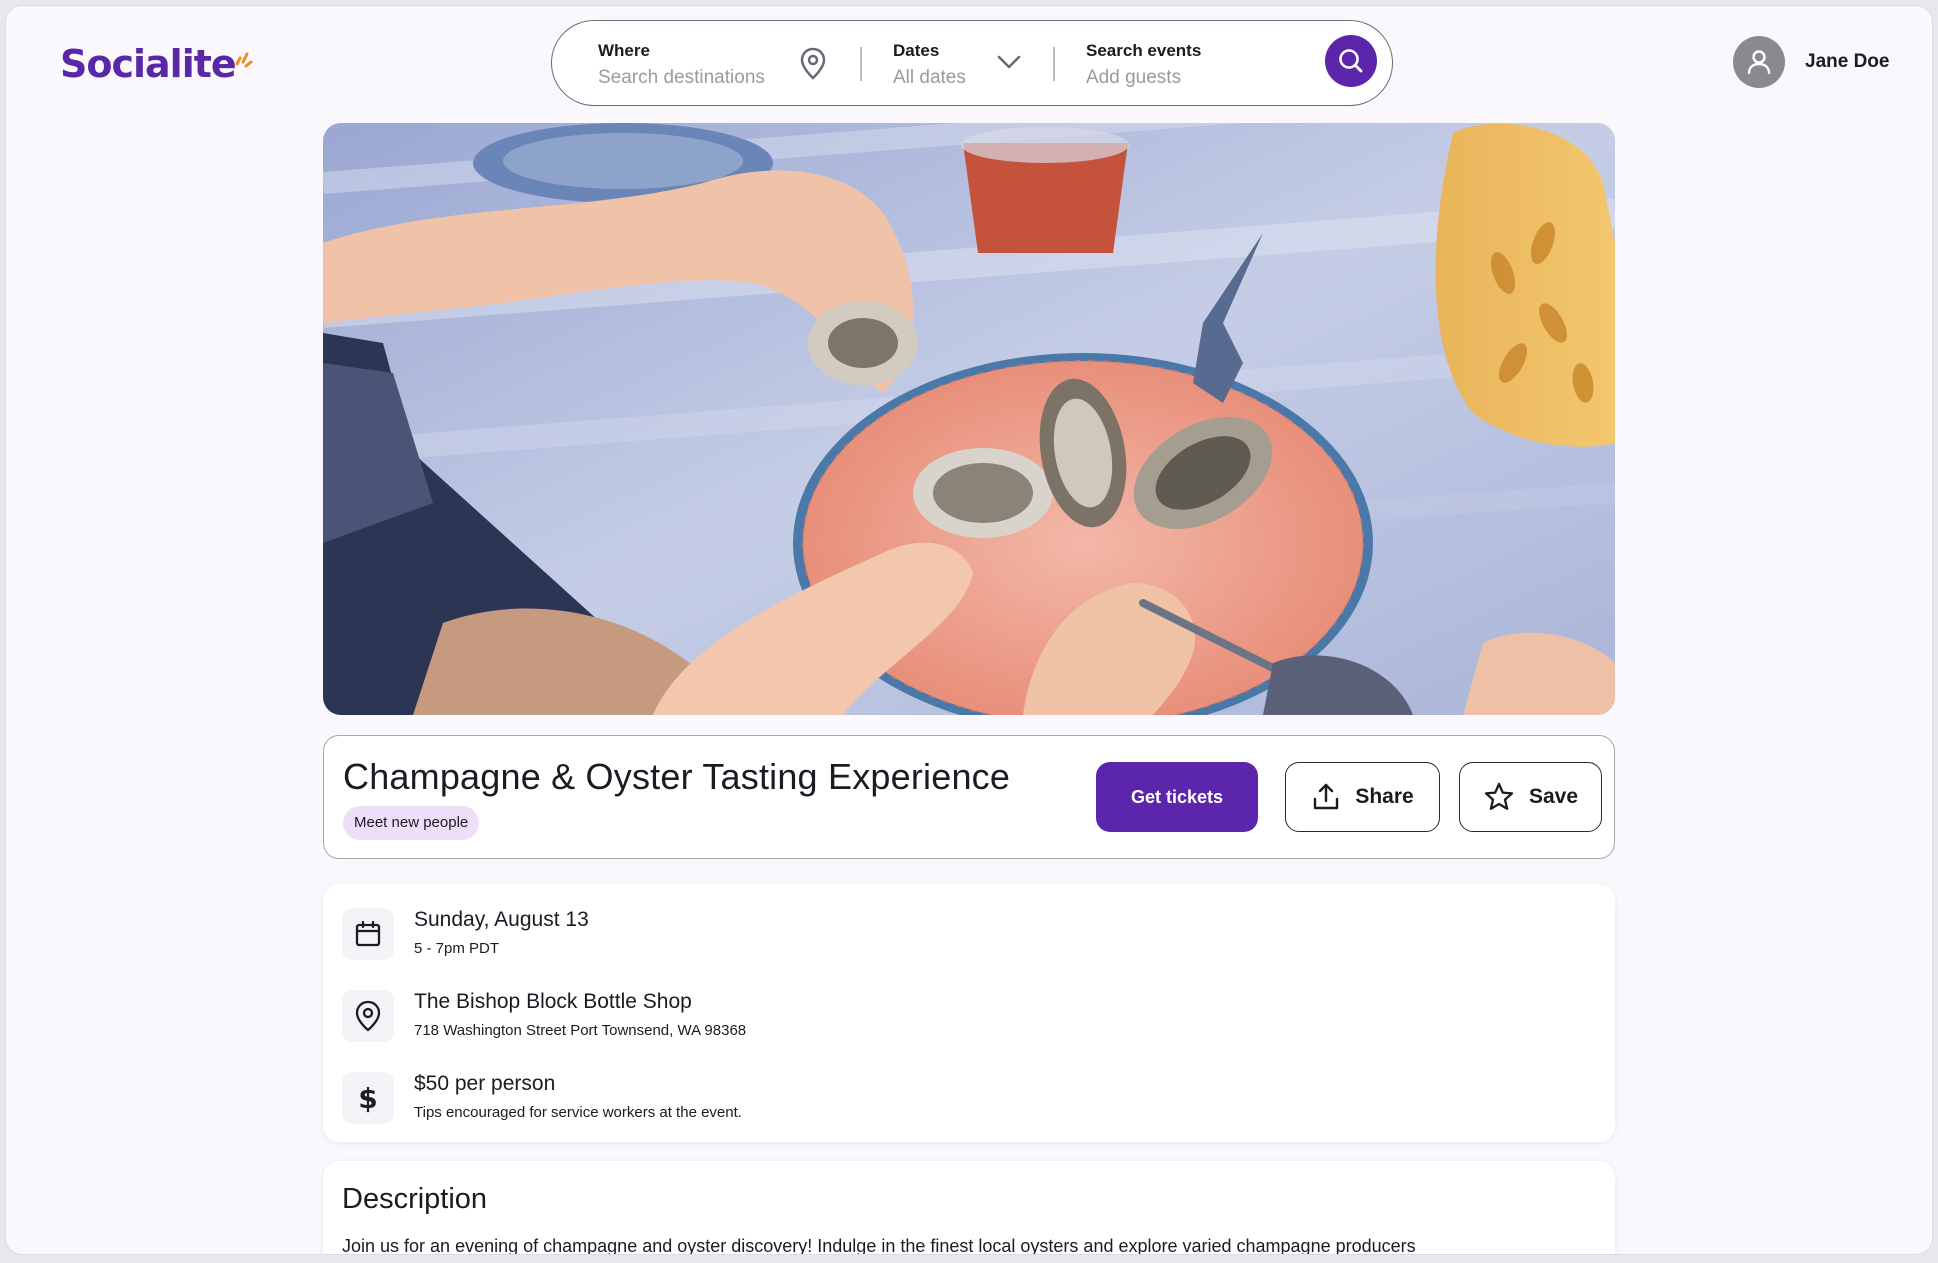 This screenshot has width=1938, height=1263. What do you see at coordinates (501, 919) in the screenshot?
I see `event-date: Sunday, August 13` at bounding box center [501, 919].